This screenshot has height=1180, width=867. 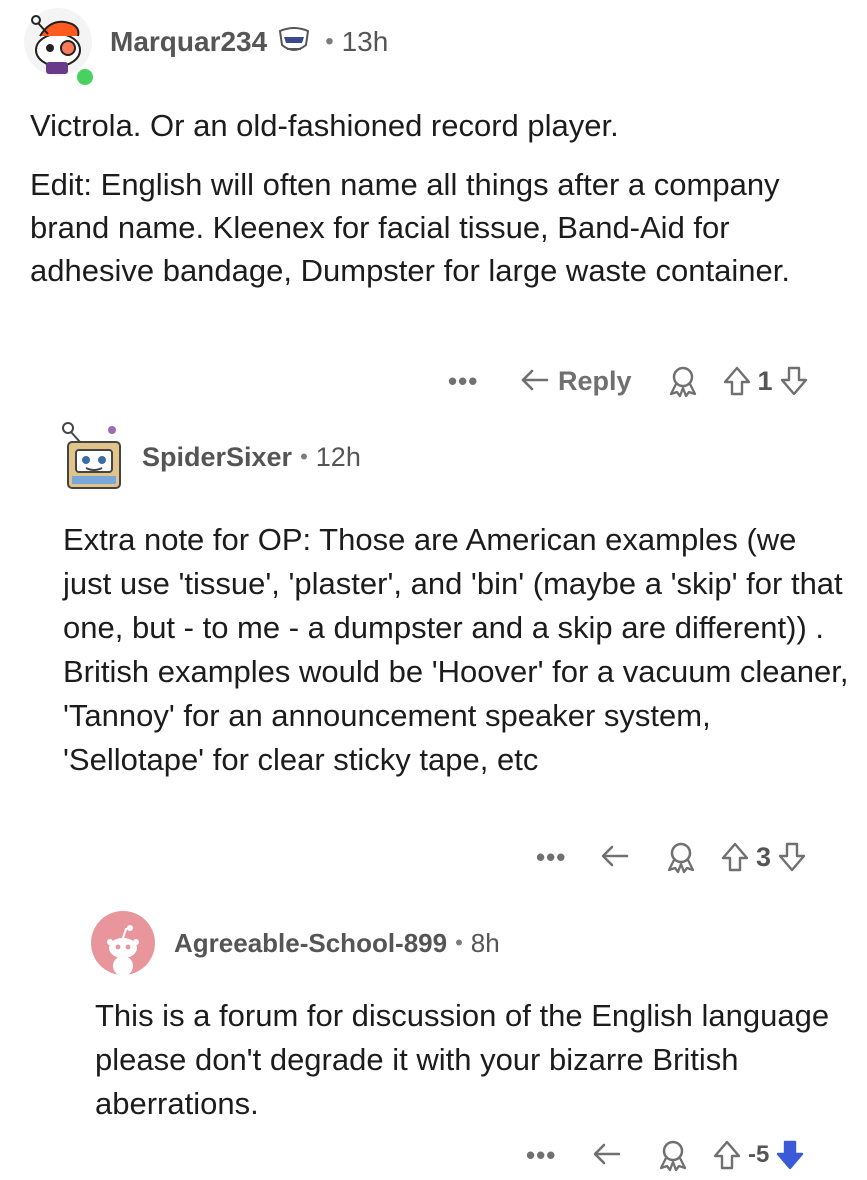 I want to click on username: Agreeable-School-899, so click(x=310, y=943).